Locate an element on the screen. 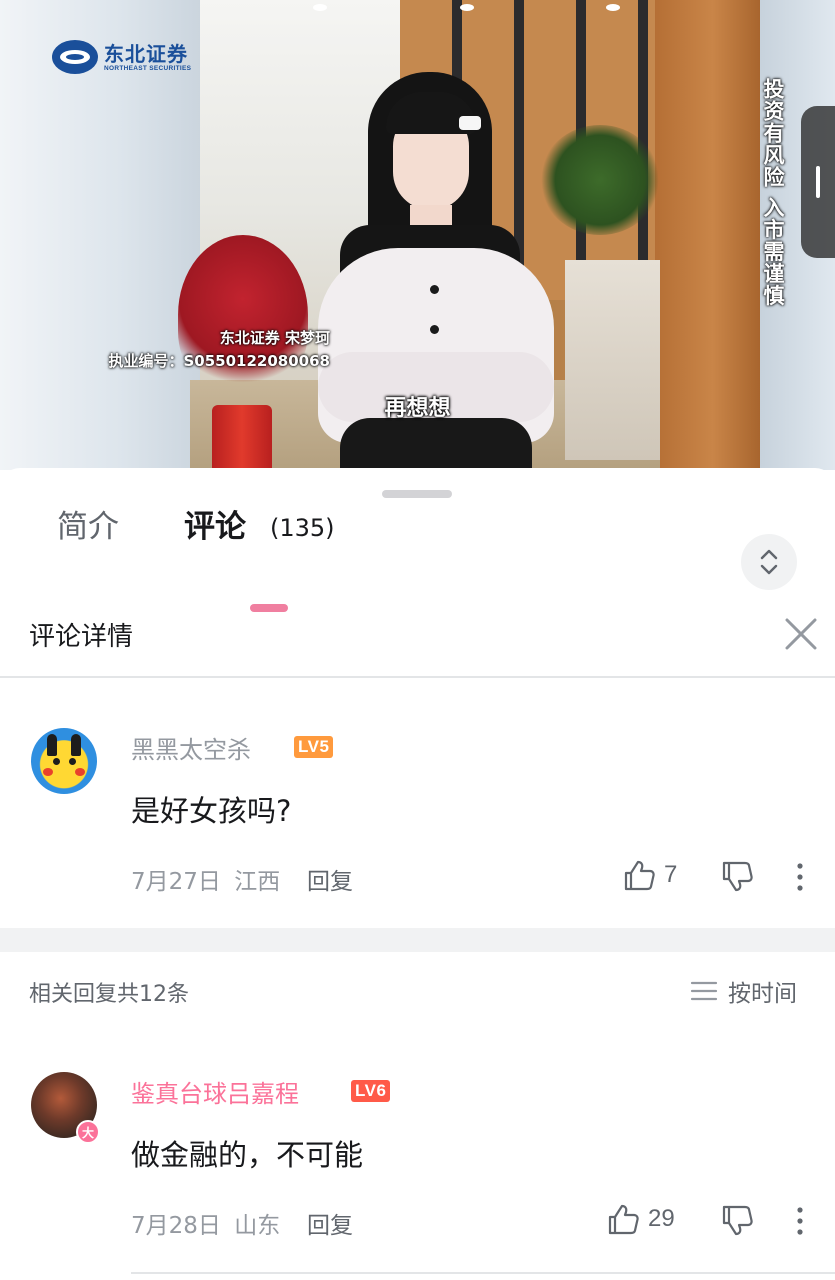 The width and height of the screenshot is (835, 1280). replies-header: 相关回复共12条 按时间 is located at coordinates (417, 992).